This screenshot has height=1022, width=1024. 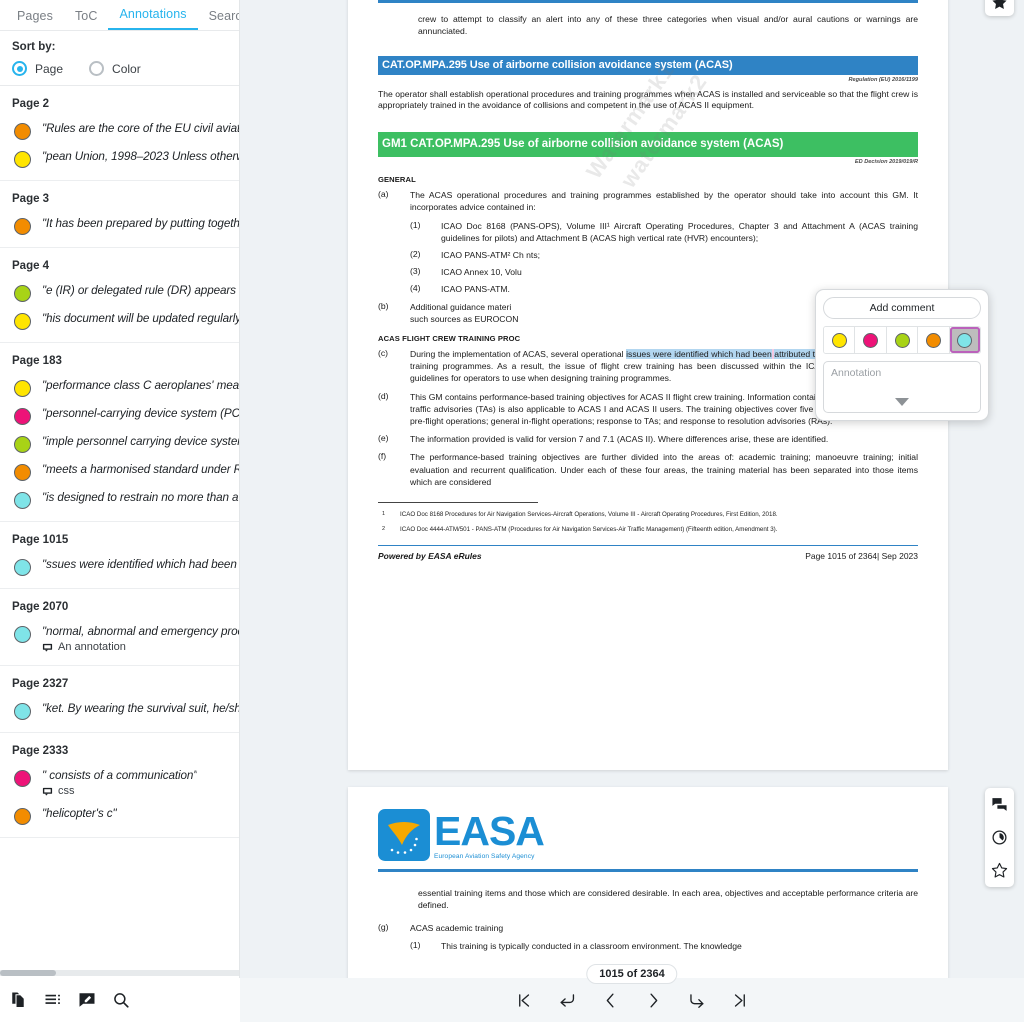 I want to click on sort-controls: Sort by: Page Color, so click(x=119, y=58).